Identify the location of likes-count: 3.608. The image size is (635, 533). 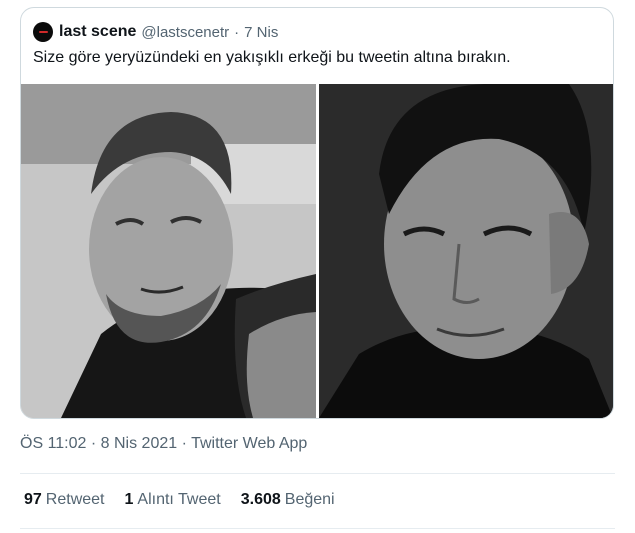
(260, 499).